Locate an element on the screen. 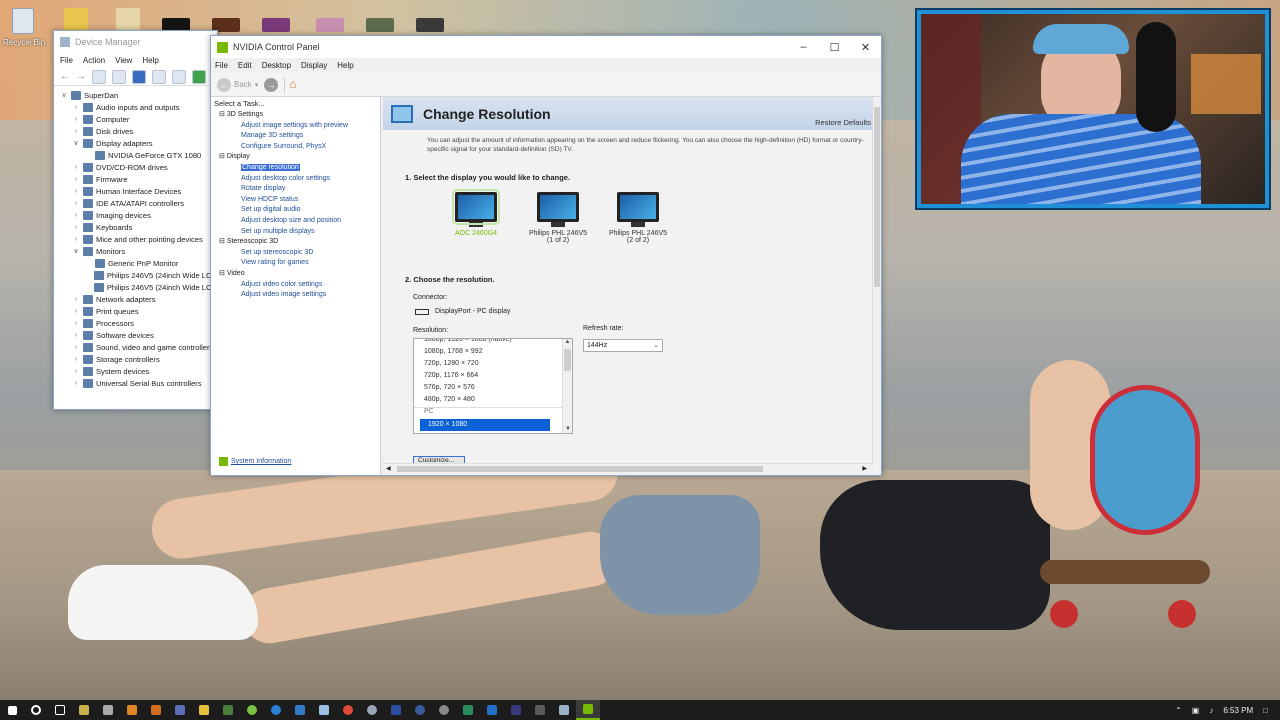  tree-item: › System devices is located at coordinates (138, 371).